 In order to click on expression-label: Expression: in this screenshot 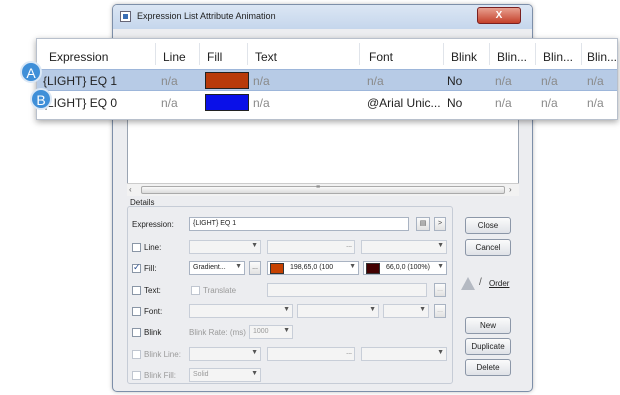, I will do `click(153, 224)`.